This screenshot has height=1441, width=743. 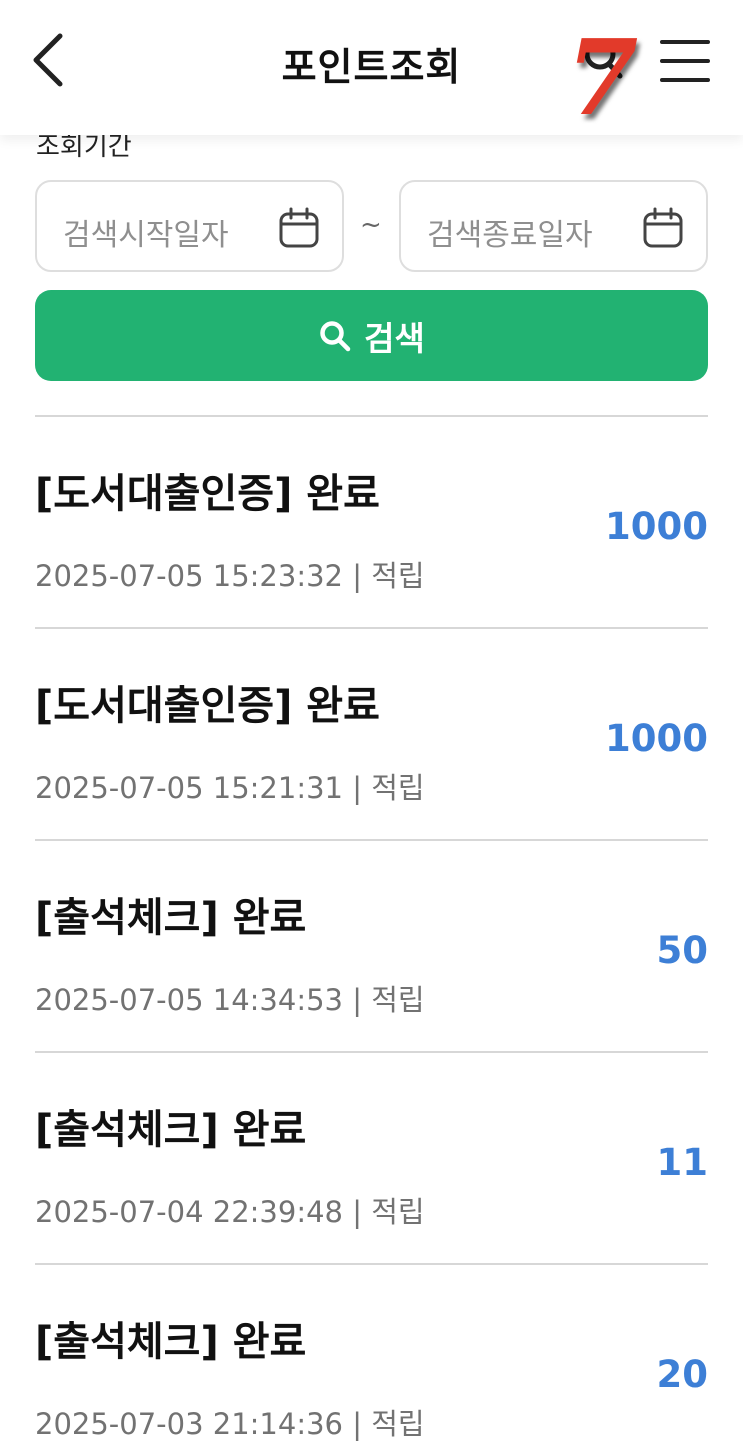 I want to click on item-datetime: 2025-07-04 22:39:48, so click(x=189, y=1212).